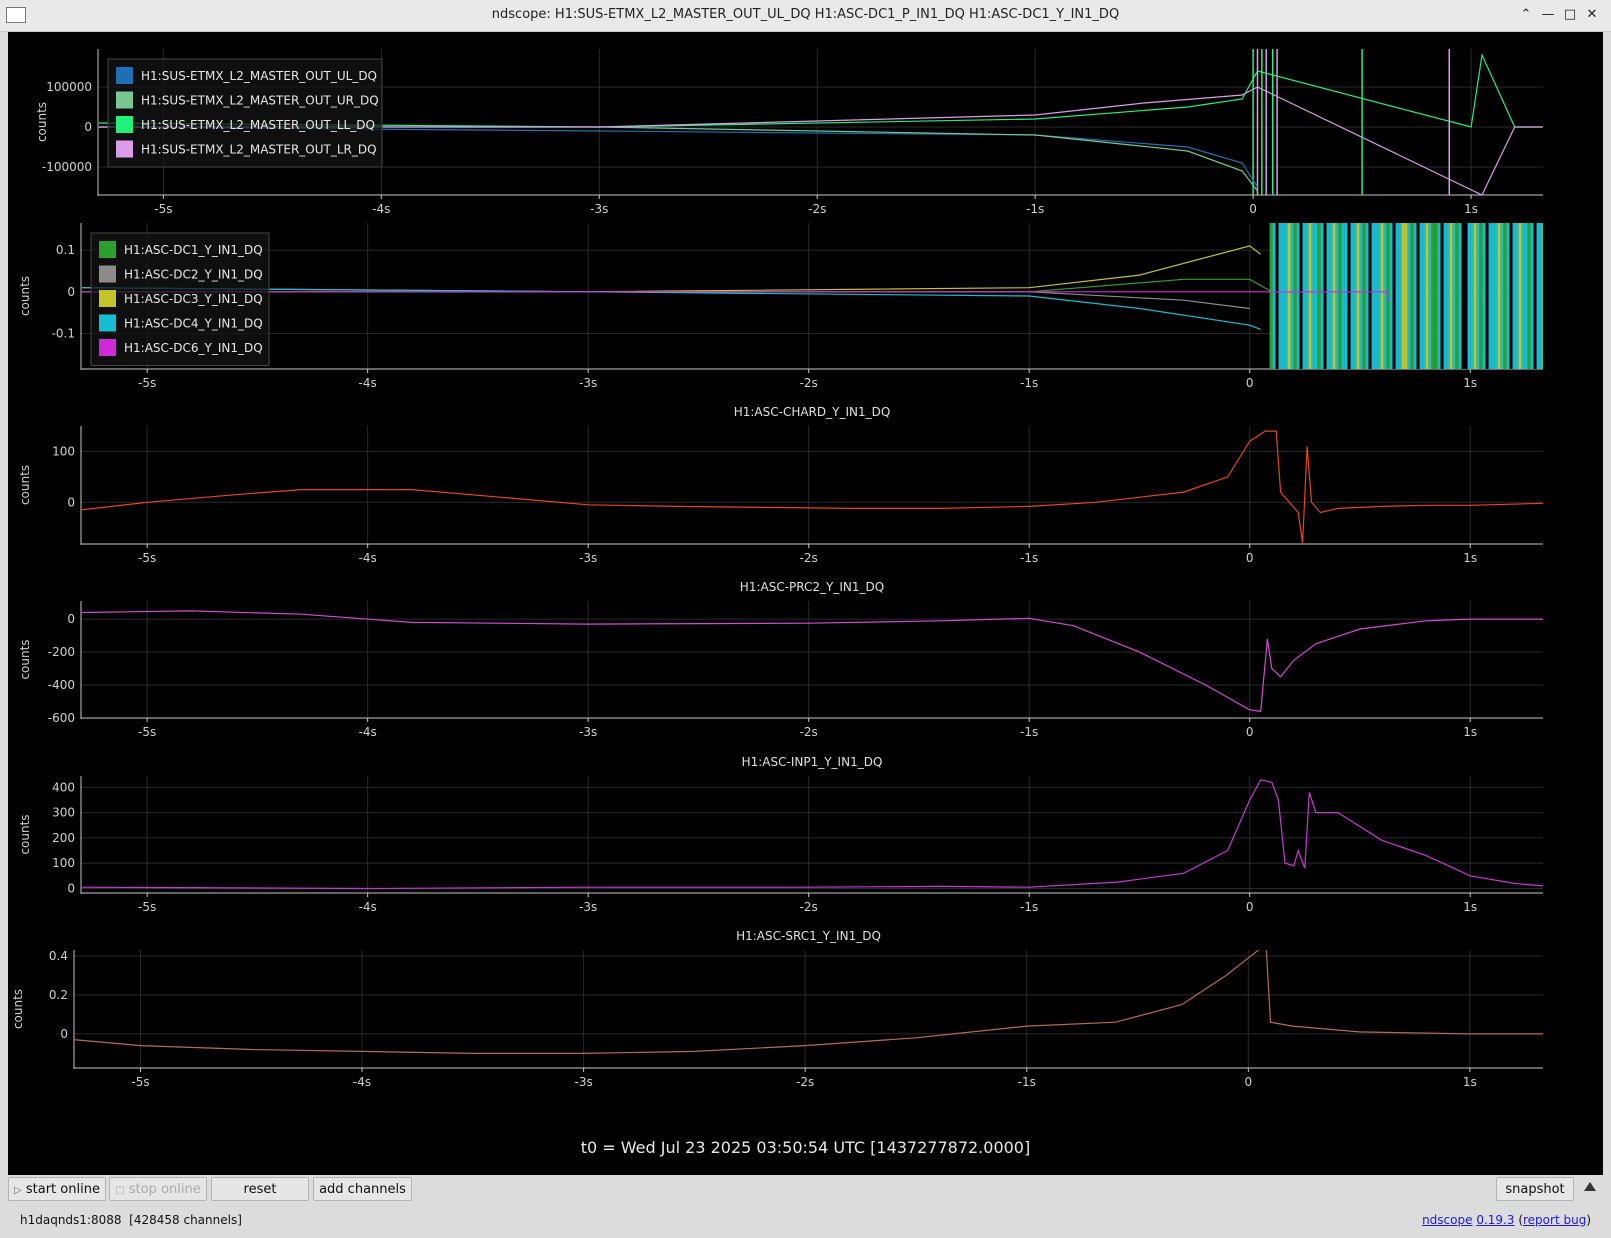  I want to click on expand-up-icon, so click(1590, 1186).